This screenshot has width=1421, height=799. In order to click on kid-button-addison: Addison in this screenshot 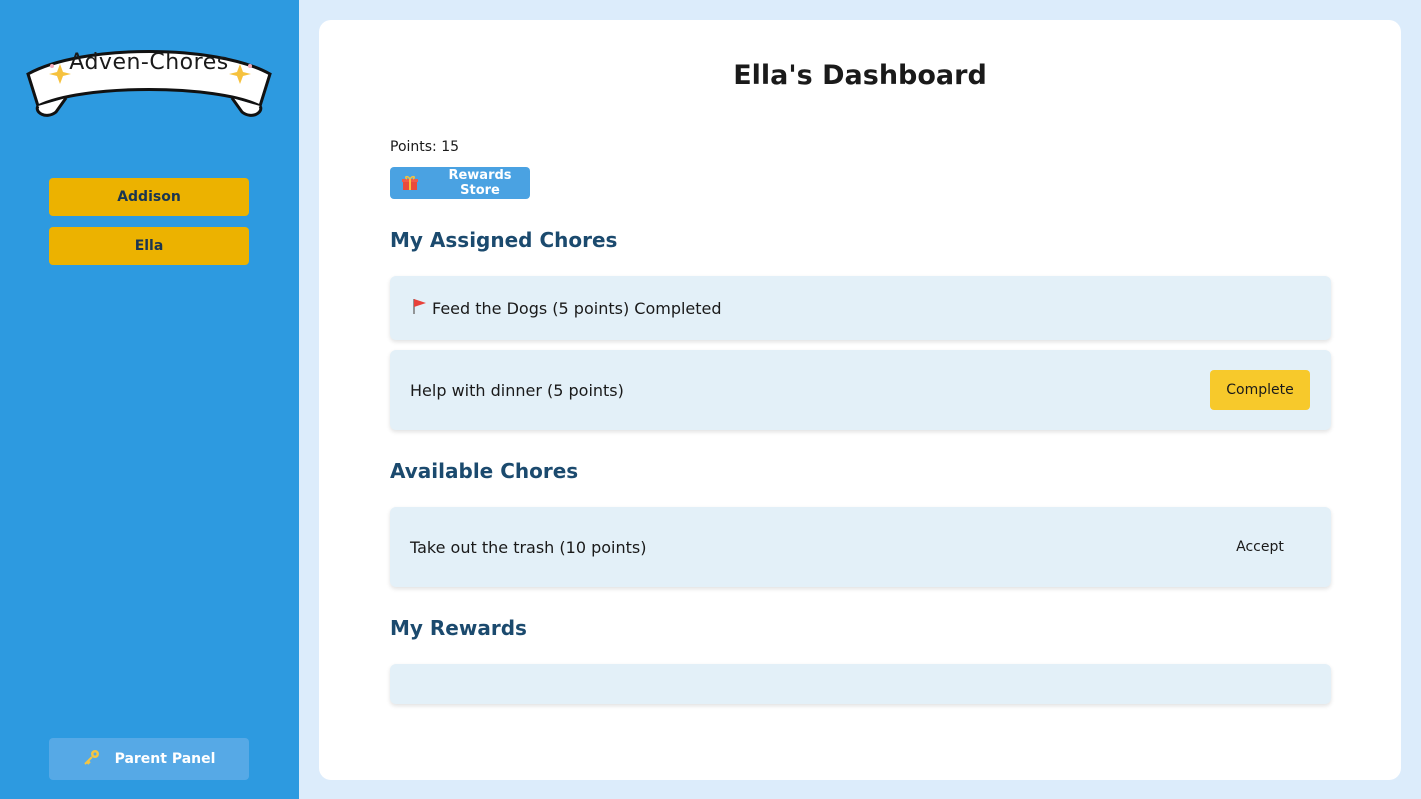, I will do `click(149, 197)`.